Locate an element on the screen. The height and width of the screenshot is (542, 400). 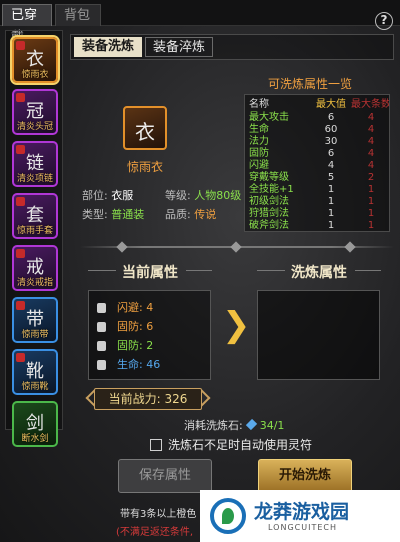
info-quality-value: 传说 is located at coordinates (205, 214).